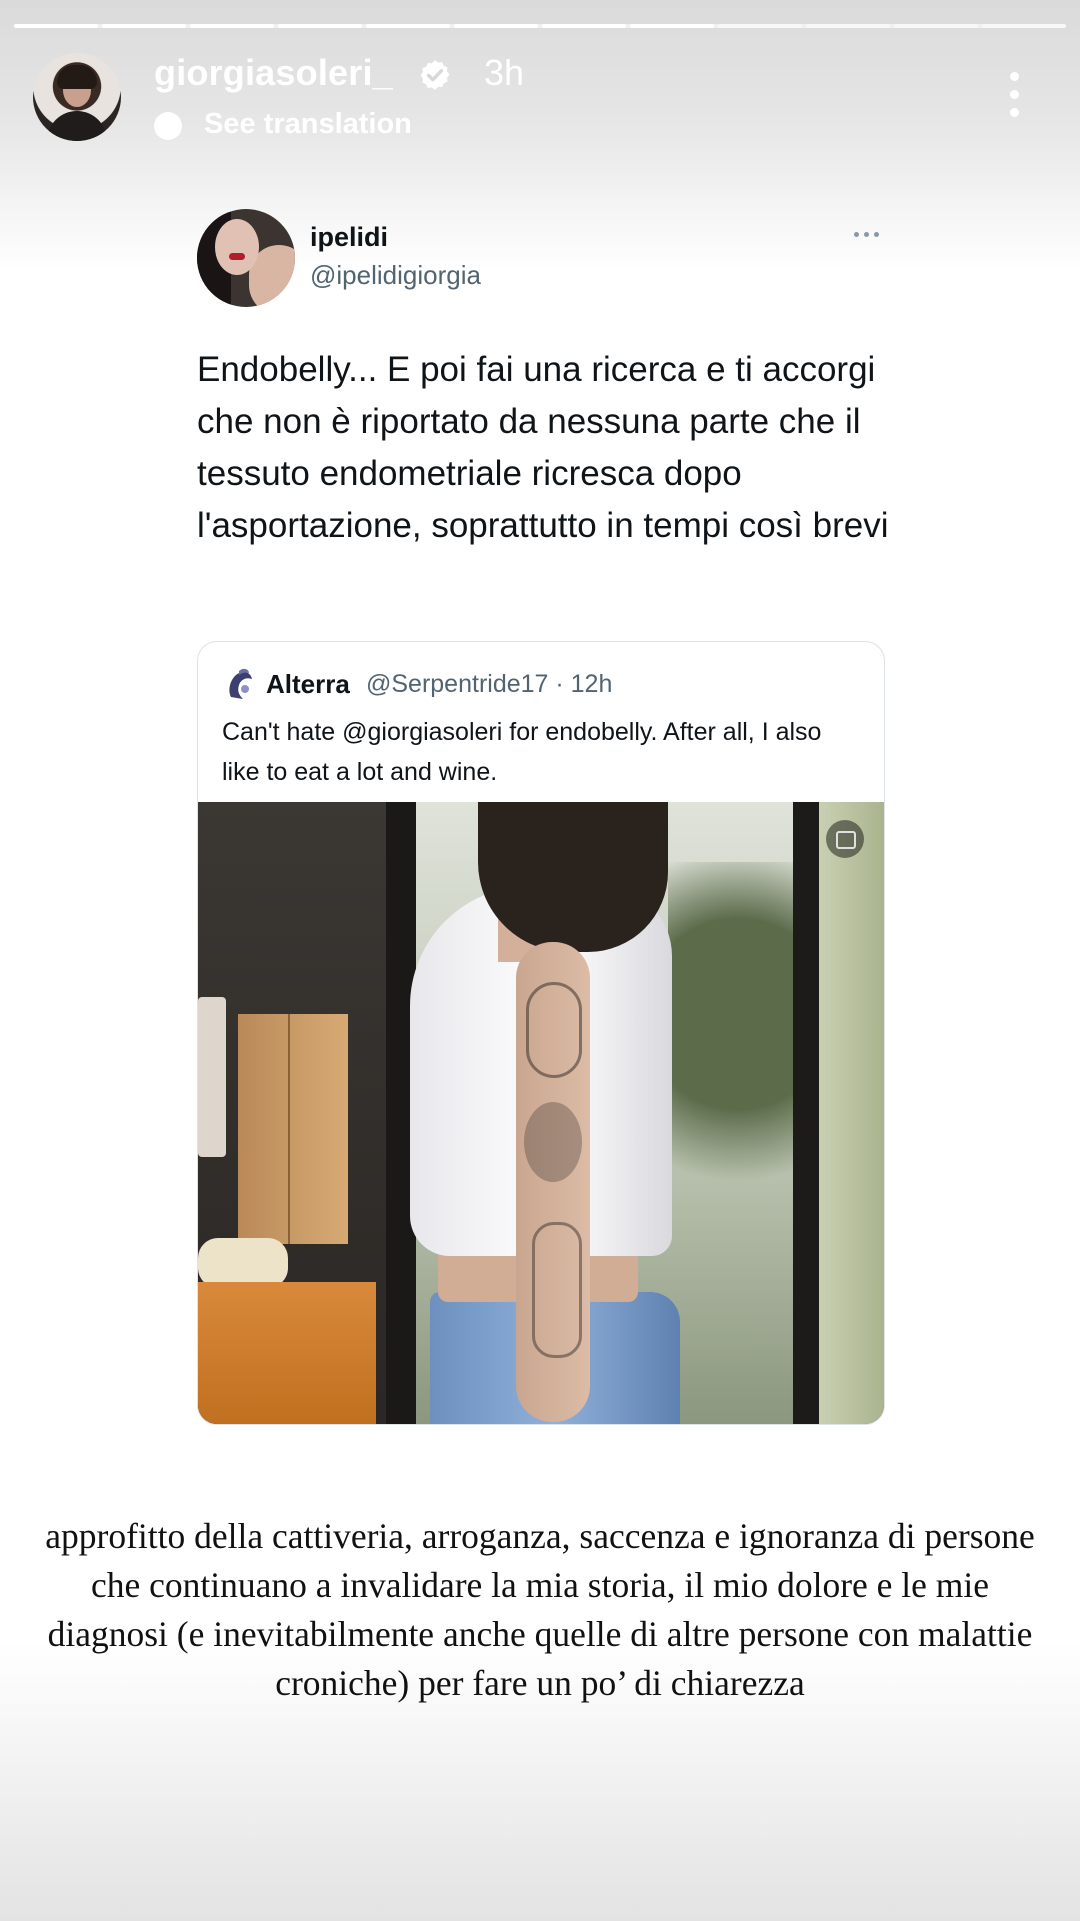  Describe the element at coordinates (237, 256) in the screenshot. I see `avatar-lips` at that location.